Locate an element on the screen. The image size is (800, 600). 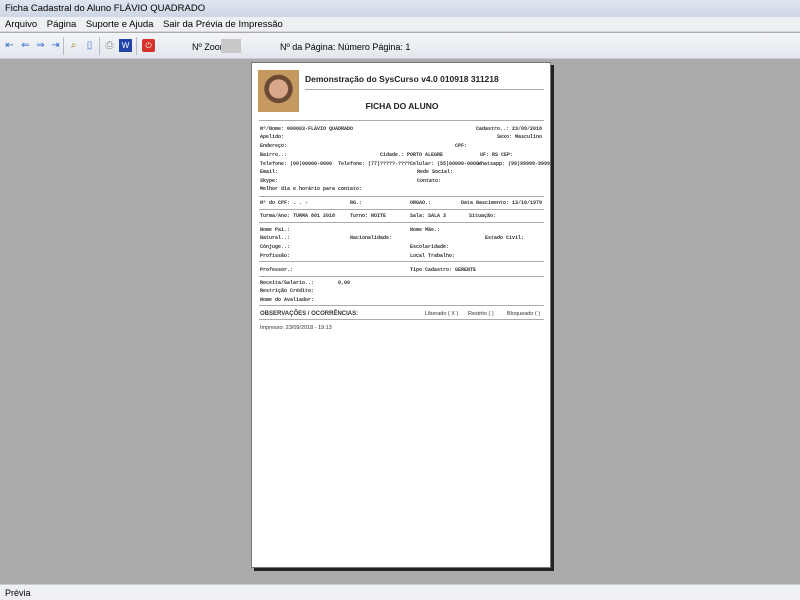
field-receita: Receita/Salario..: is located at coordinates (287, 283).